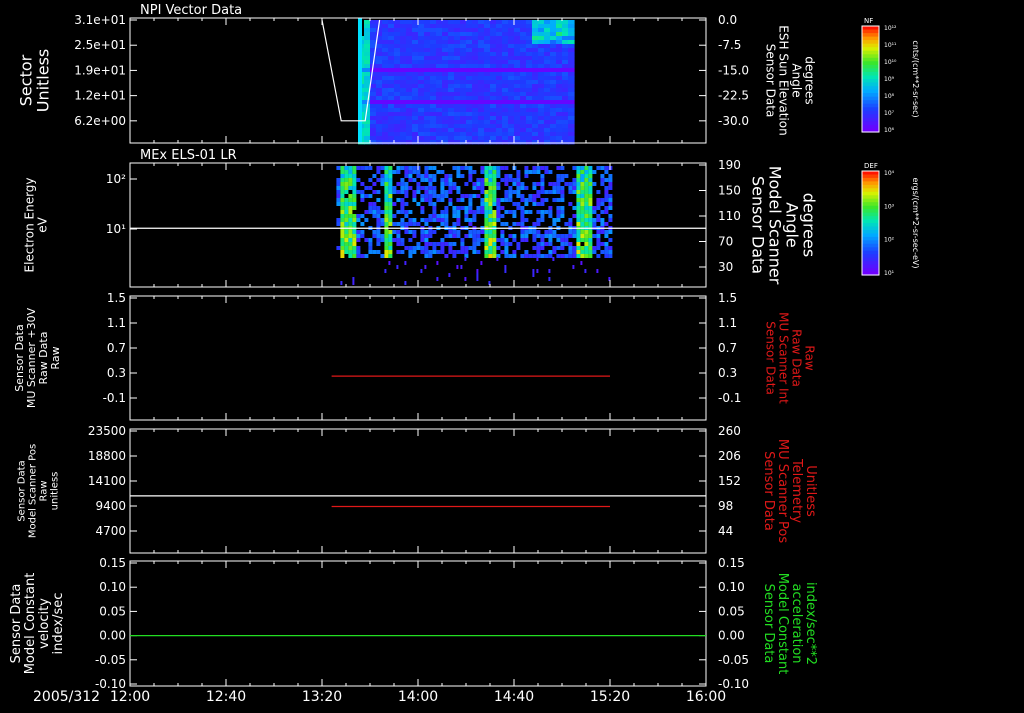 The image size is (1024, 713). I want to click on left-axis-label-line: Unitless, so click(43, 81).